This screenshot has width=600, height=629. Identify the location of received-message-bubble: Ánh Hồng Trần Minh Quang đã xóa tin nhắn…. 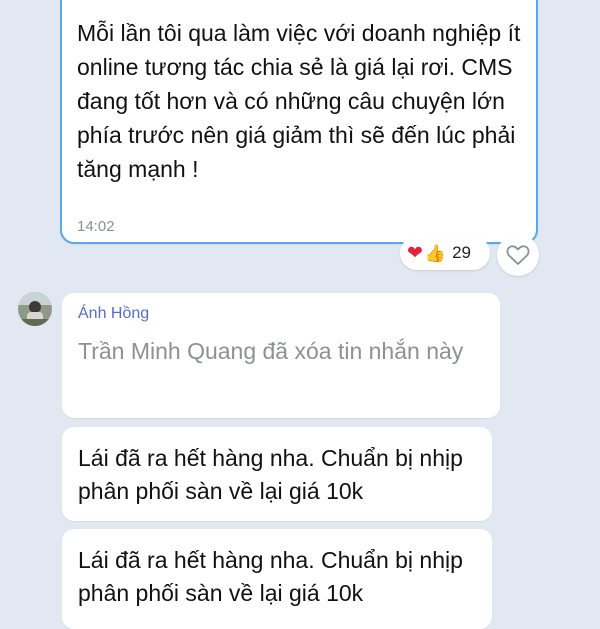
(281, 355).